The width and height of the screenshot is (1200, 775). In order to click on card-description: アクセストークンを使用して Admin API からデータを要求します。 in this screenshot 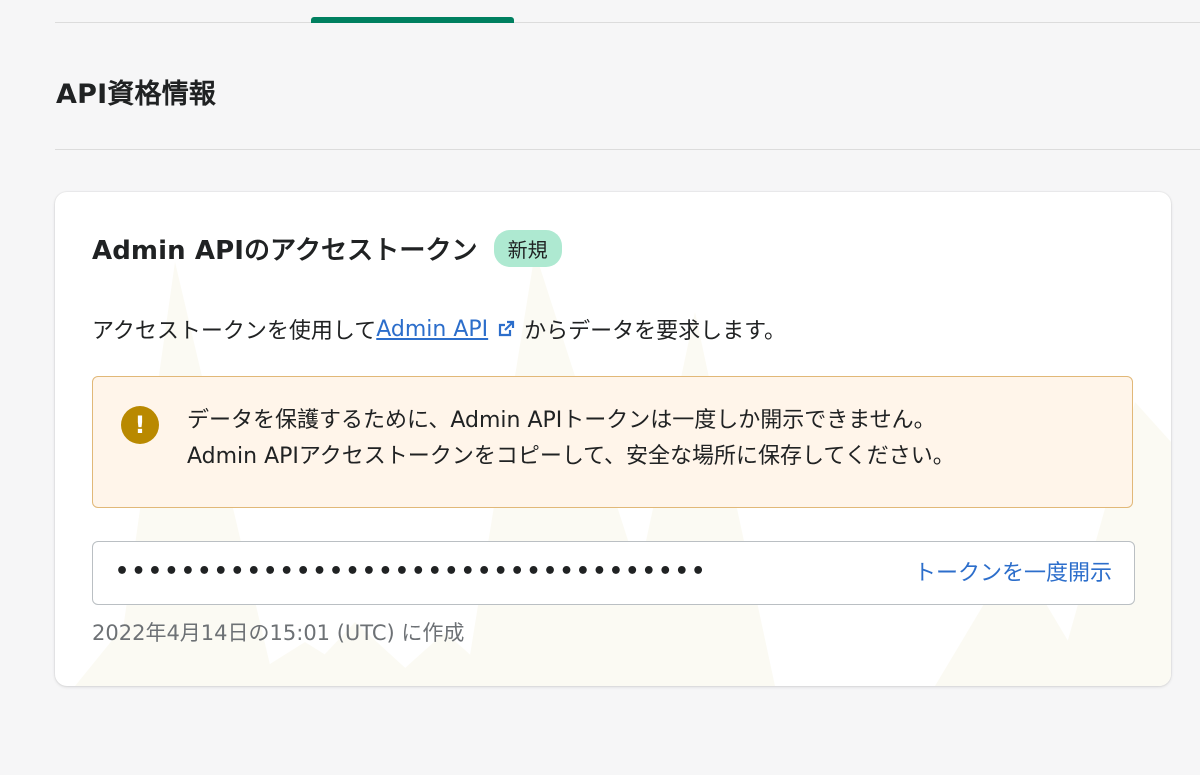, I will do `click(439, 329)`.